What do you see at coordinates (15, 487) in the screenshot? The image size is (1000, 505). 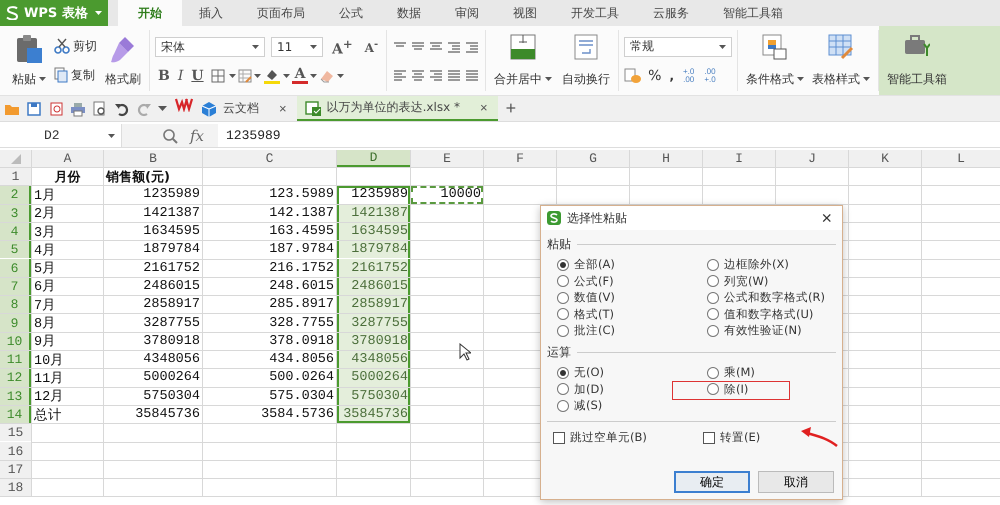 I see `row-header: 18` at bounding box center [15, 487].